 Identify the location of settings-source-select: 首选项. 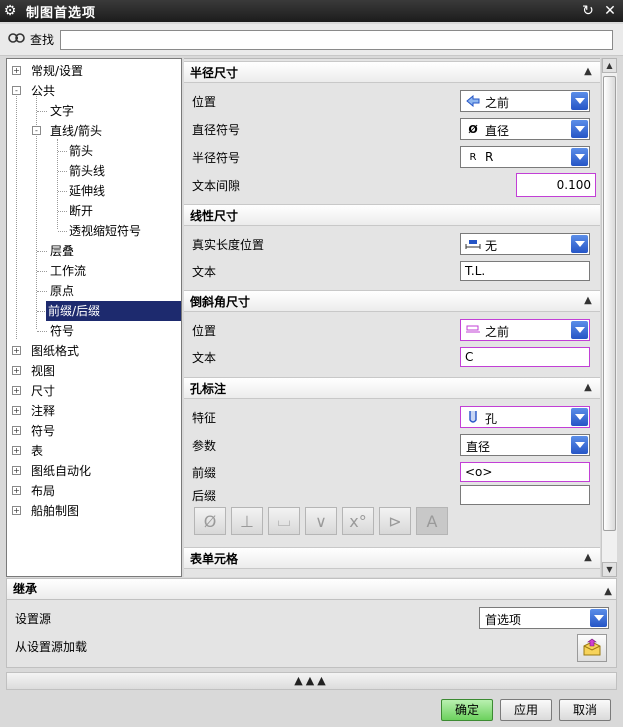
(544, 618).